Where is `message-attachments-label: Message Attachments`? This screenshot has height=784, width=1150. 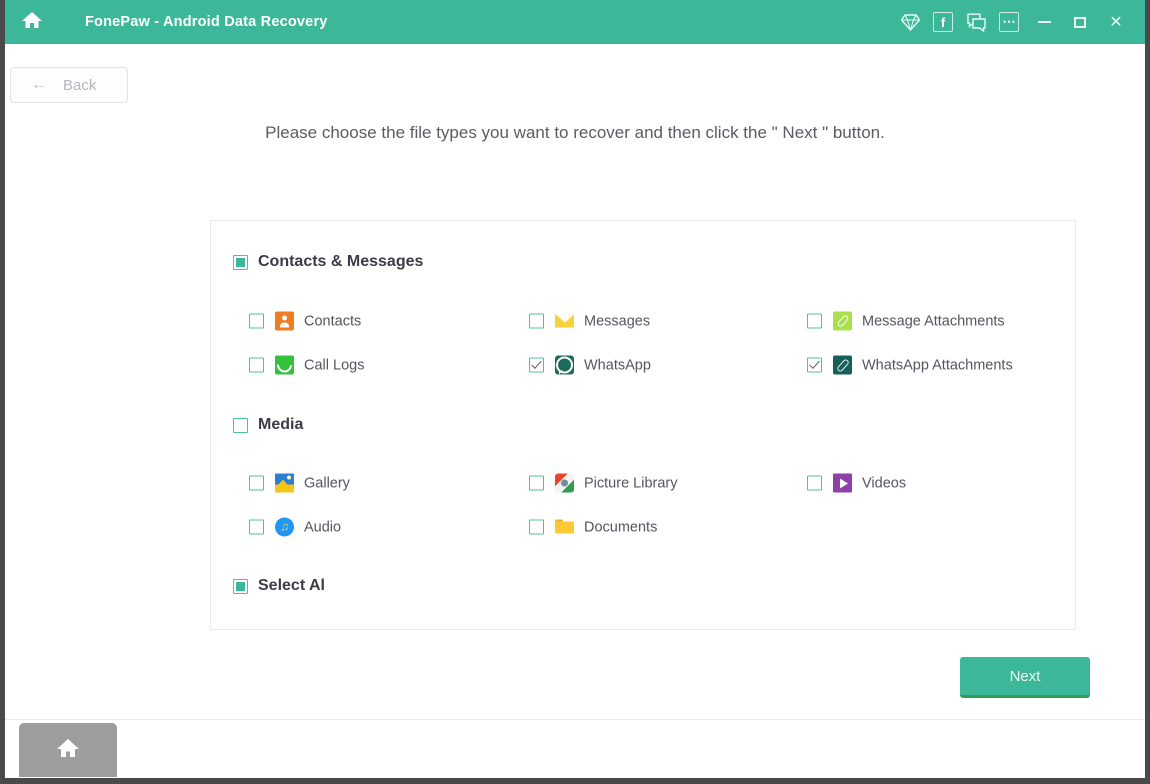 message-attachments-label: Message Attachments is located at coordinates (933, 321).